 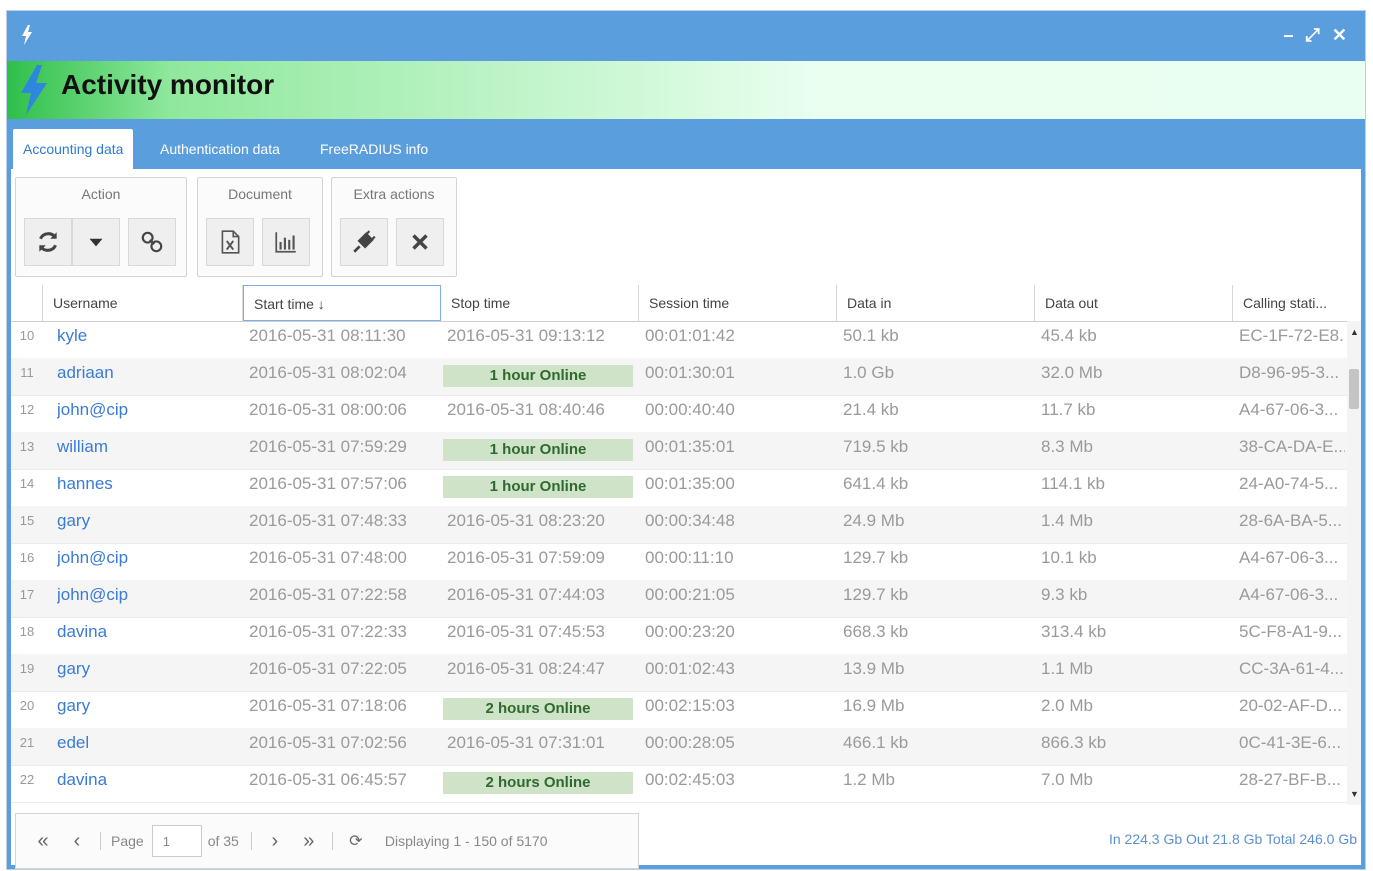 What do you see at coordinates (328, 483) in the screenshot?
I see `start-time-cell: 2016-05-31 07:57:06` at bounding box center [328, 483].